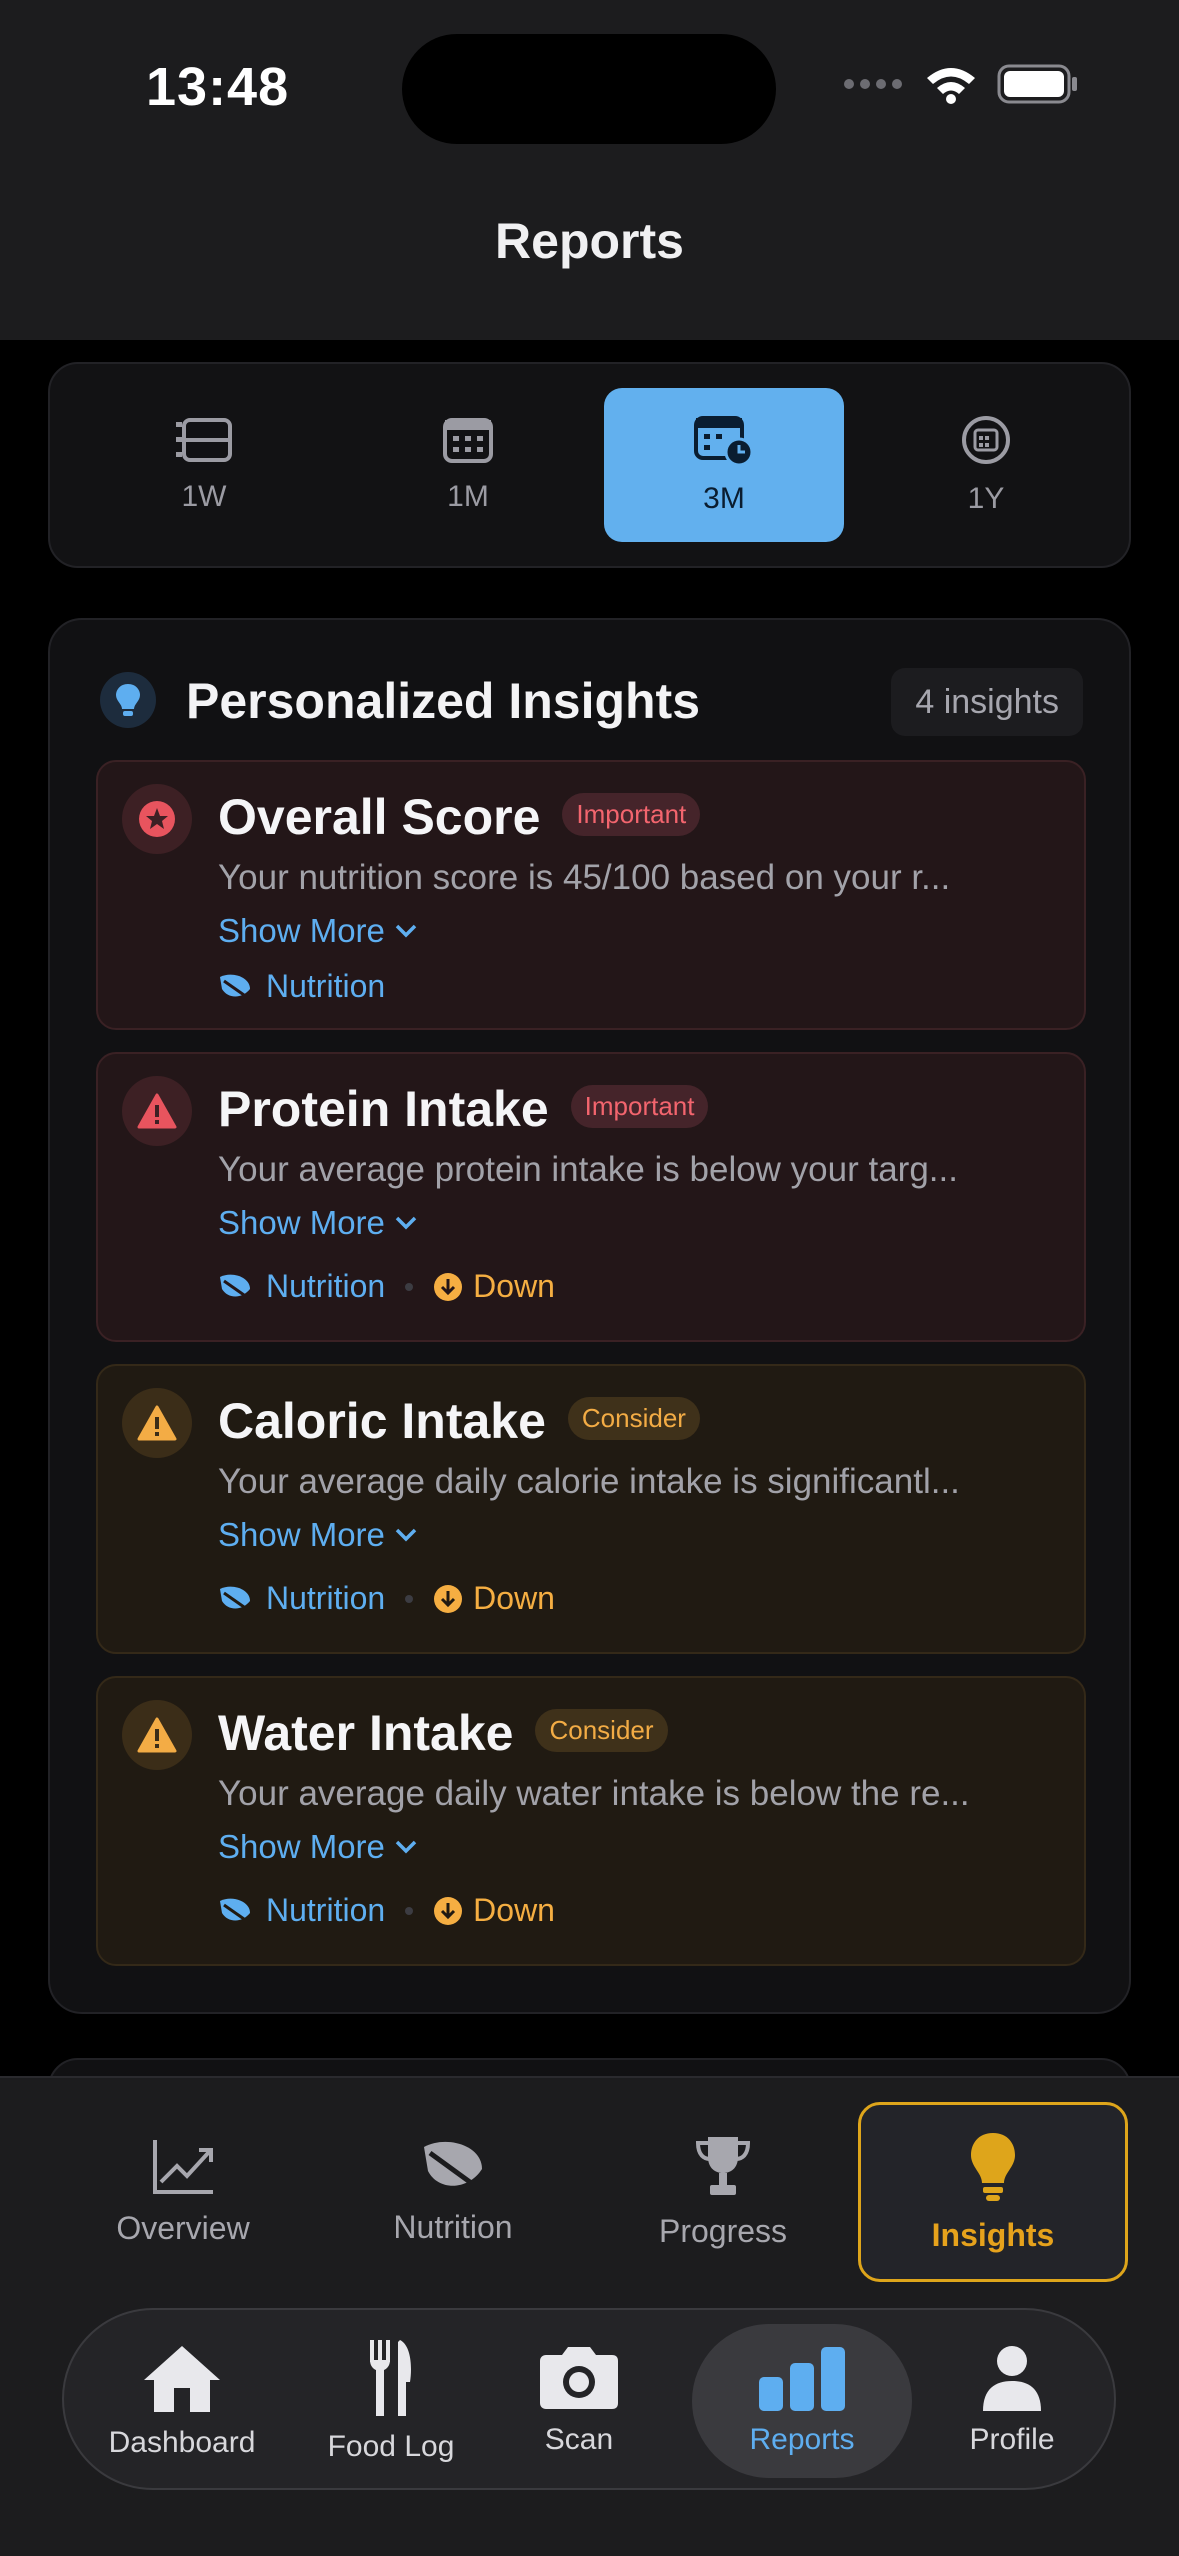  What do you see at coordinates (443, 701) in the screenshot?
I see `insights-title: Personalized Insights` at bounding box center [443, 701].